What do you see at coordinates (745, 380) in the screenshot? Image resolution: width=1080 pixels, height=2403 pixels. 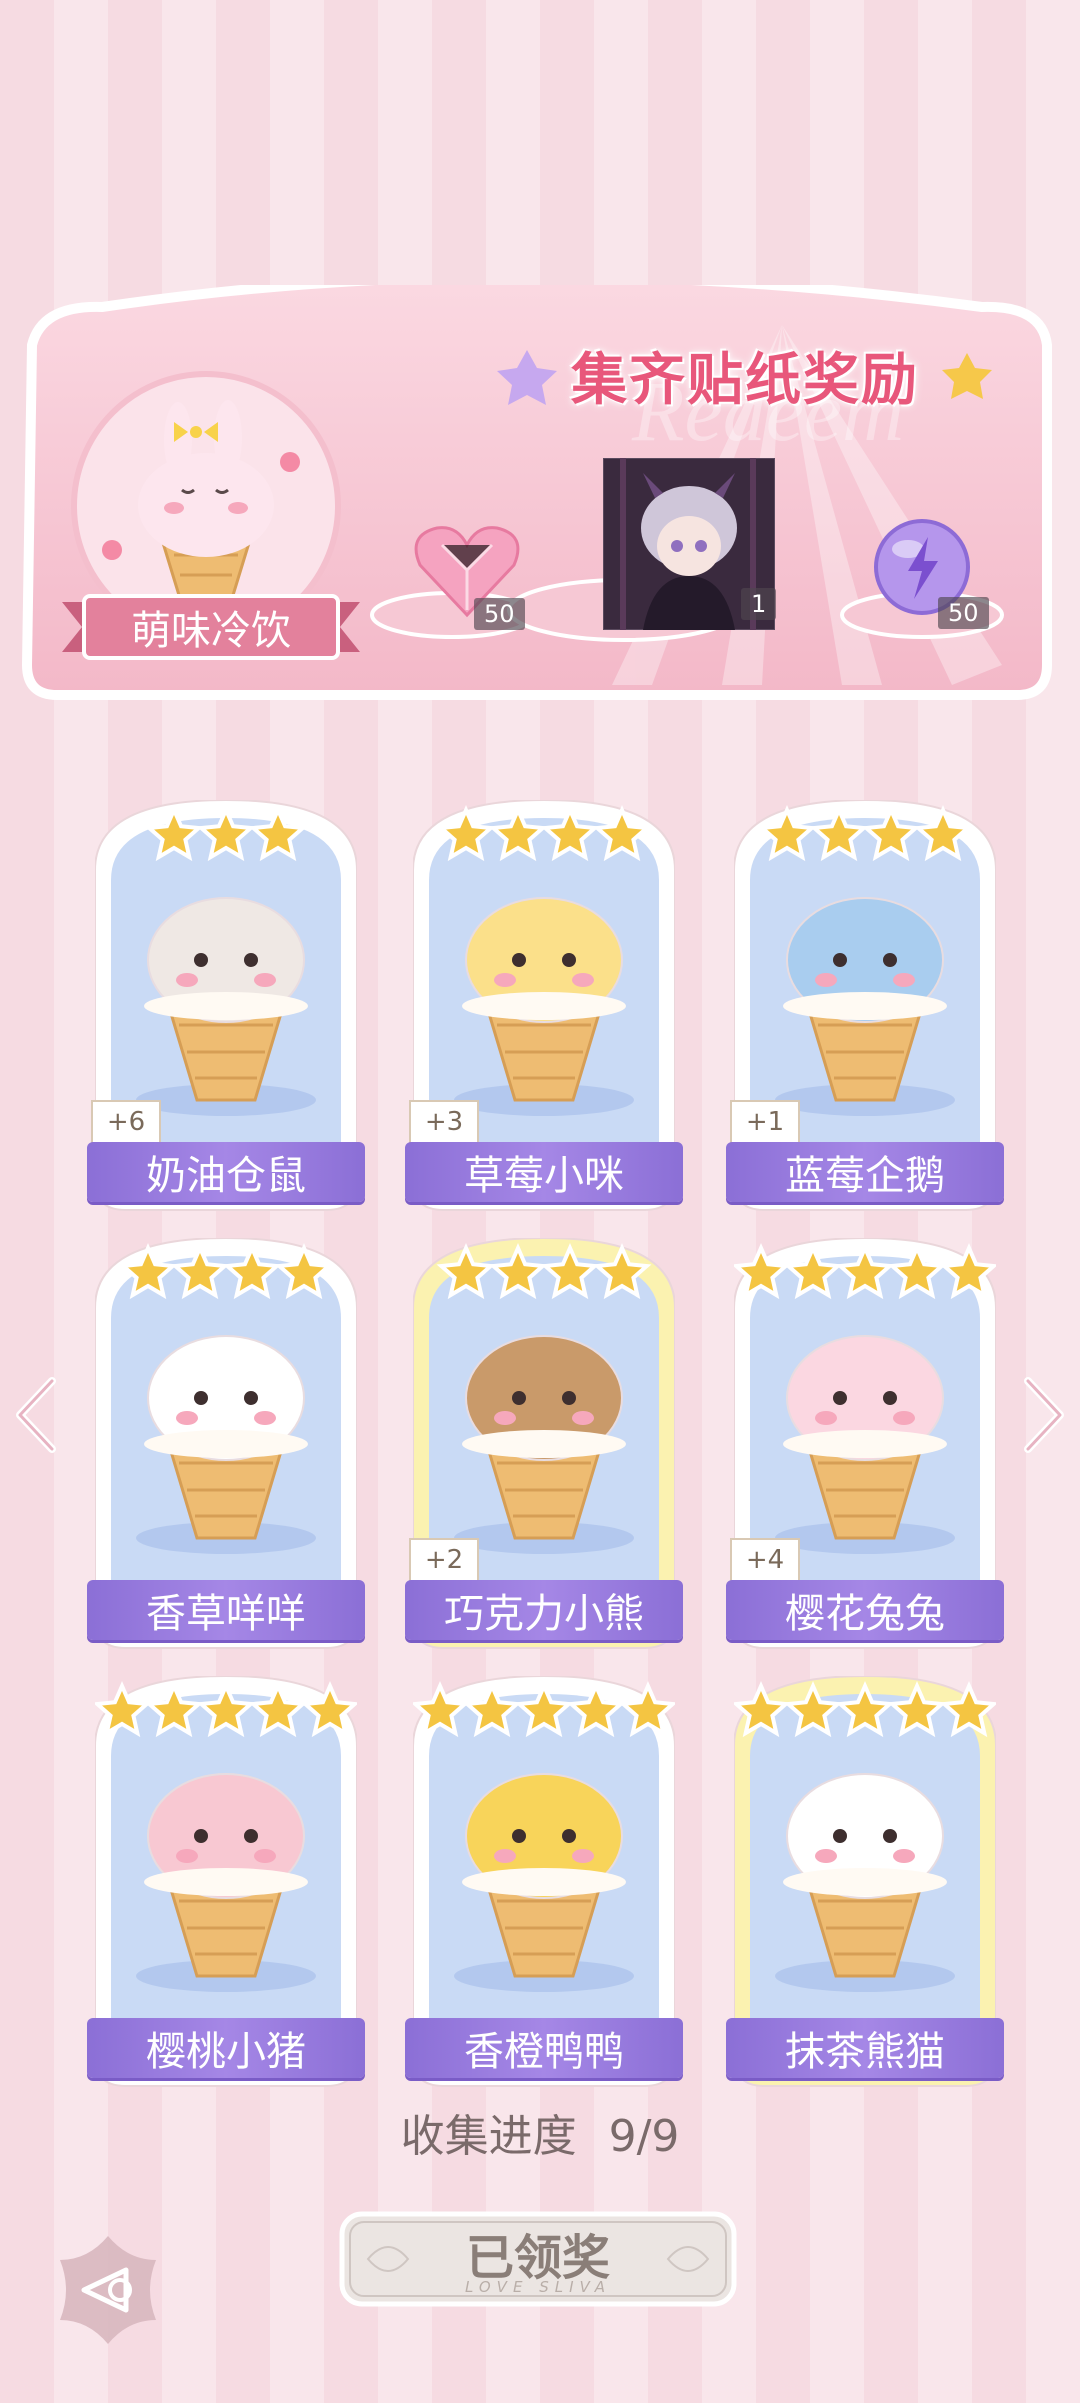 I see `banner-title: 集齐贴纸奖励` at bounding box center [745, 380].